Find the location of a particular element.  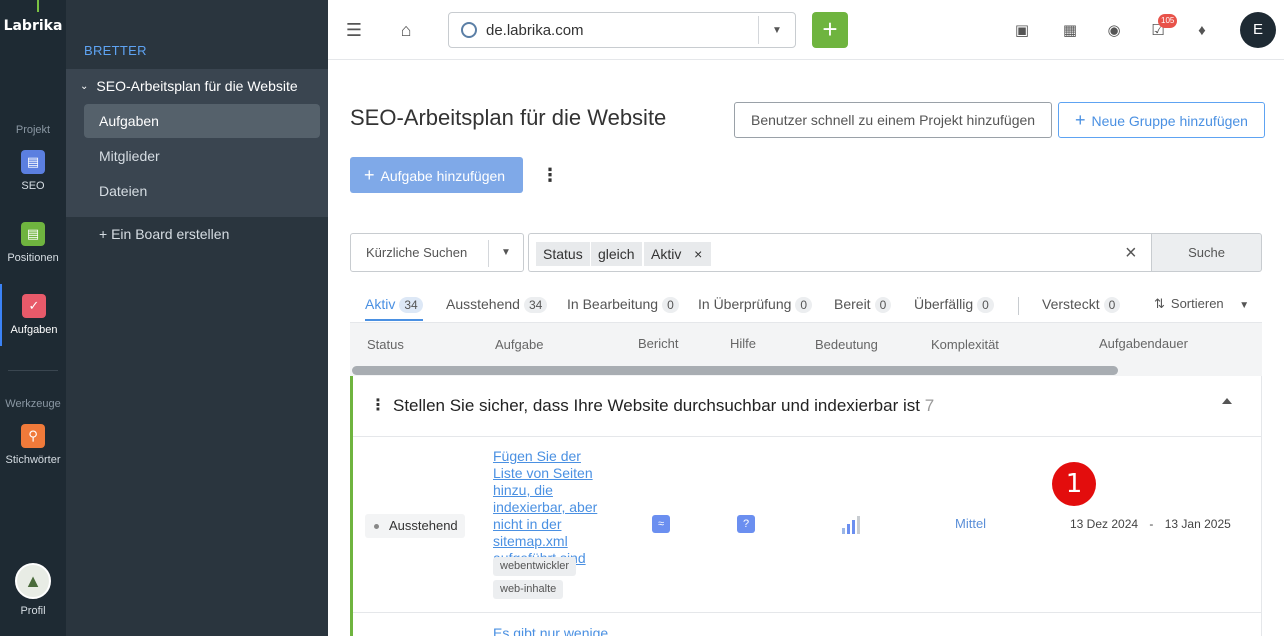

column-header-bericht: Bericht is located at coordinates (658, 343).